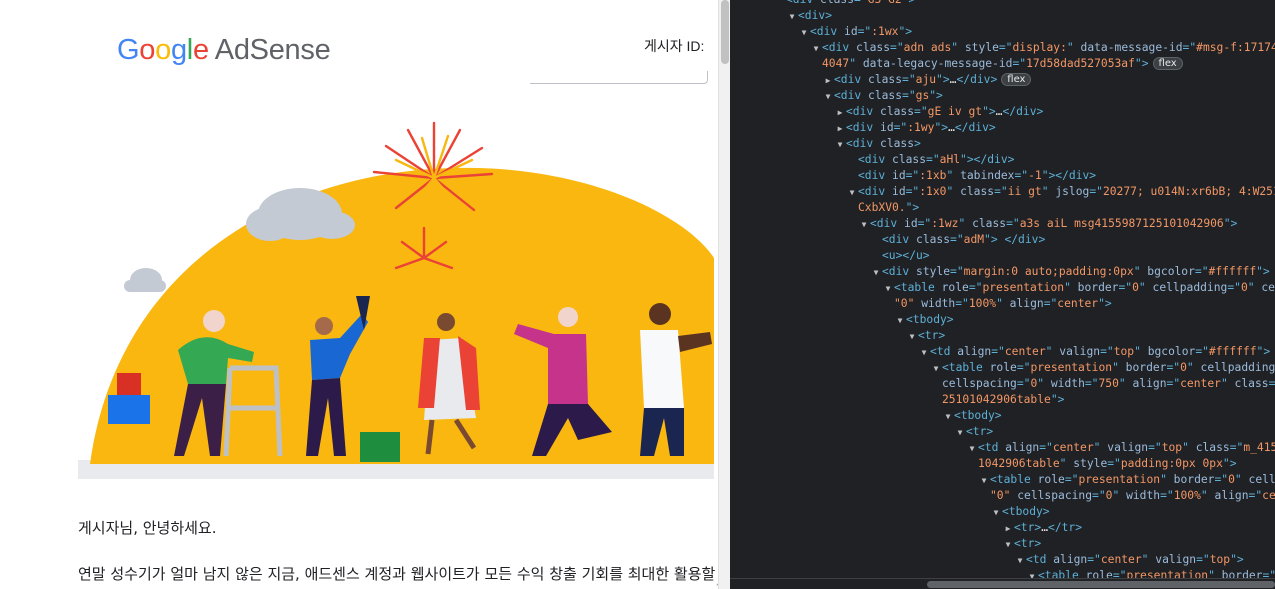  Describe the element at coordinates (944, 351) in the screenshot. I see `dom-token: <td` at that location.